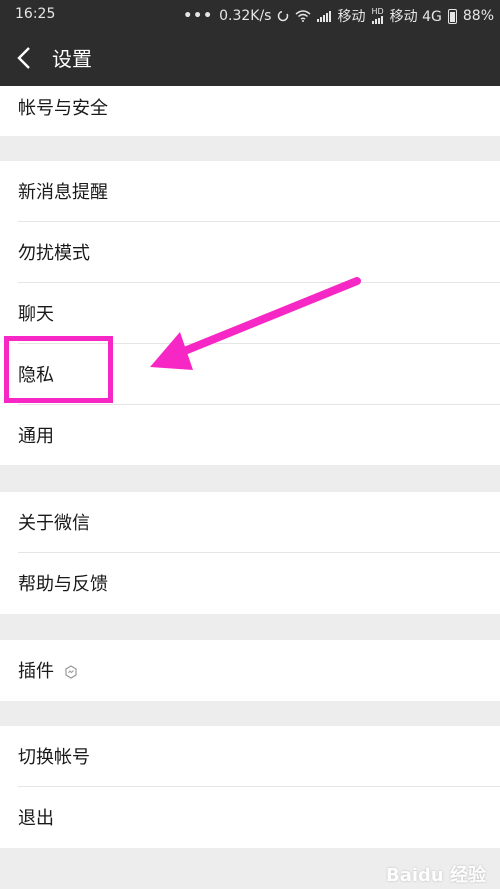 The height and width of the screenshot is (889, 500). What do you see at coordinates (245, 16) in the screenshot?
I see `network-speed: 0.32K/s` at bounding box center [245, 16].